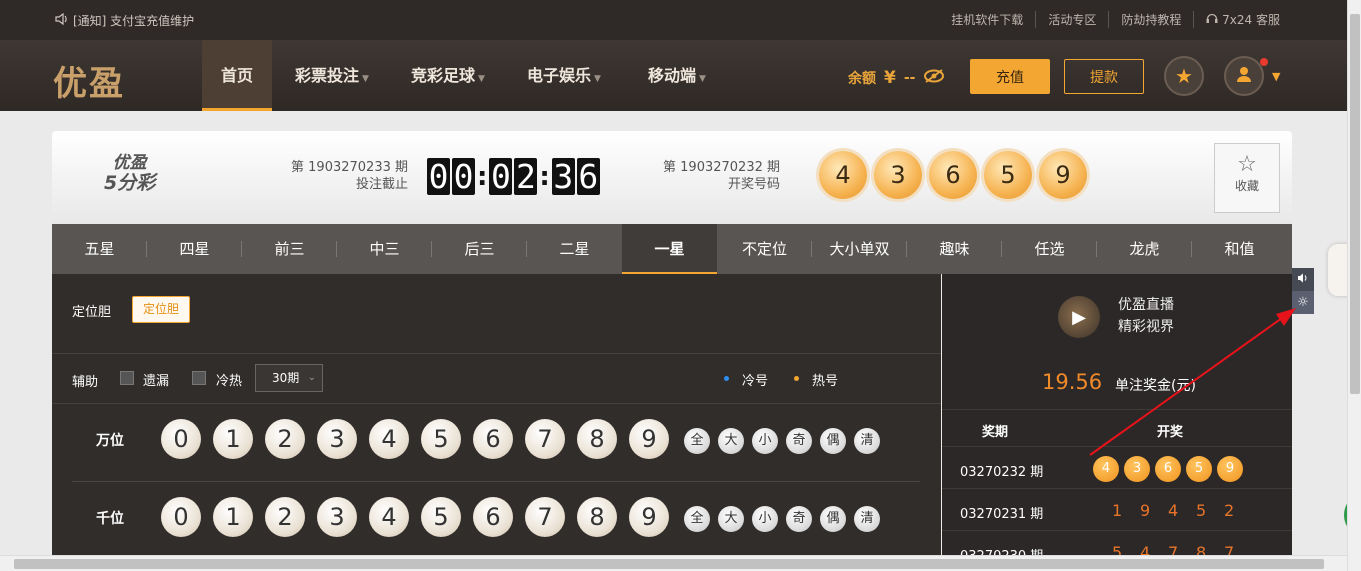 The height and width of the screenshot is (571, 1361). I want to click on tab-optional: 任选, so click(1049, 249).